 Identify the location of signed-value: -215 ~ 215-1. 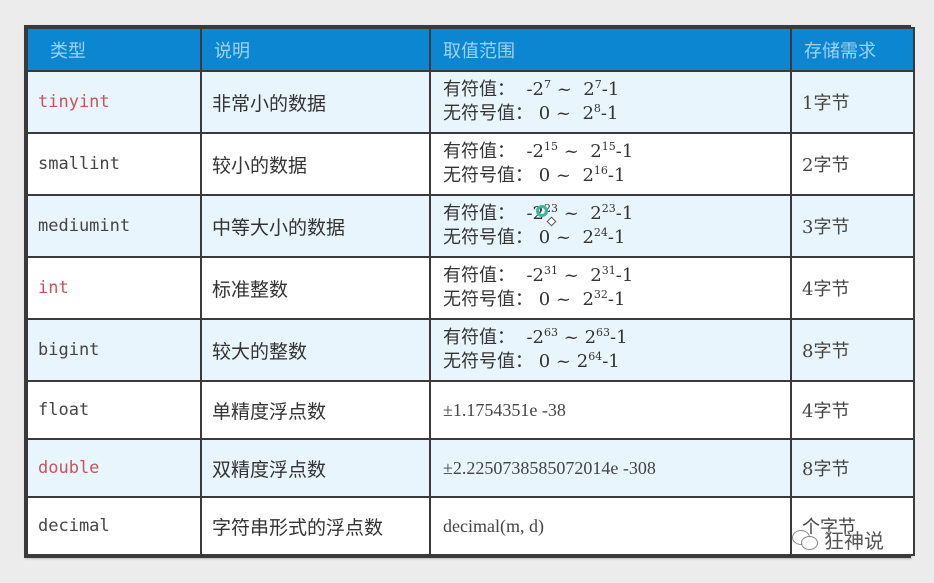
(580, 151).